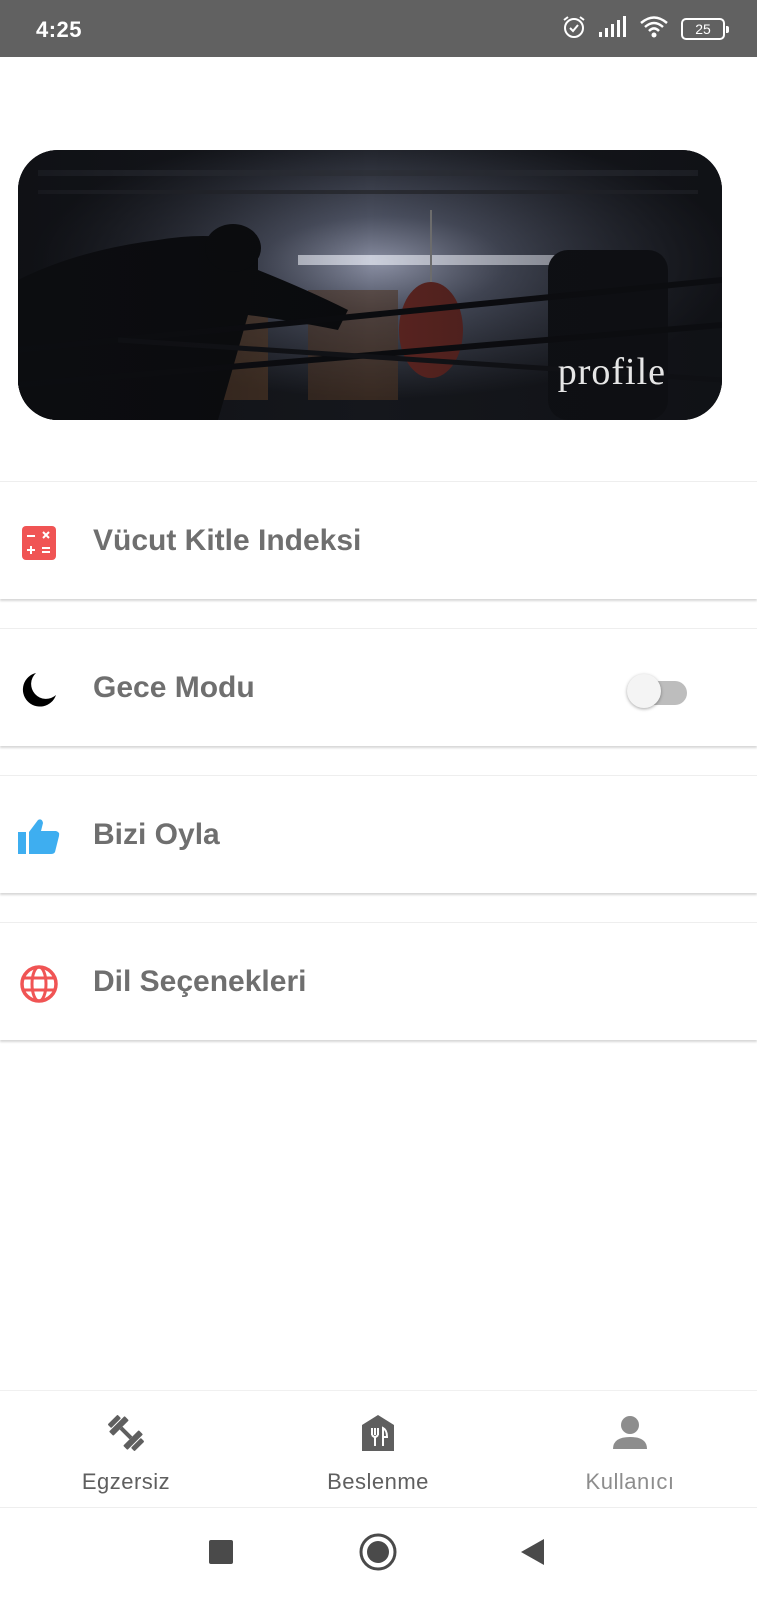  I want to click on home-button, so click(378, 1552).